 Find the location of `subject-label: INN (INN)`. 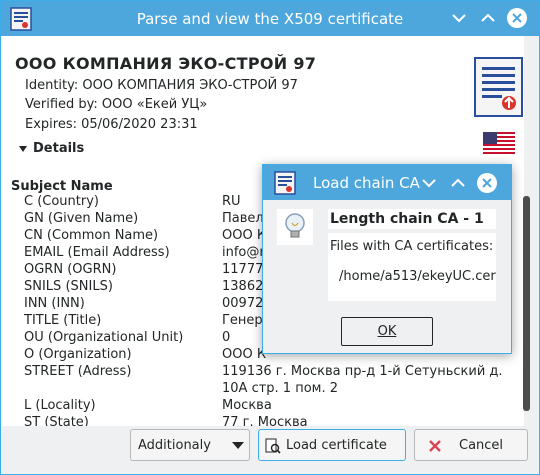

subject-label: INN (INN) is located at coordinates (54, 303).